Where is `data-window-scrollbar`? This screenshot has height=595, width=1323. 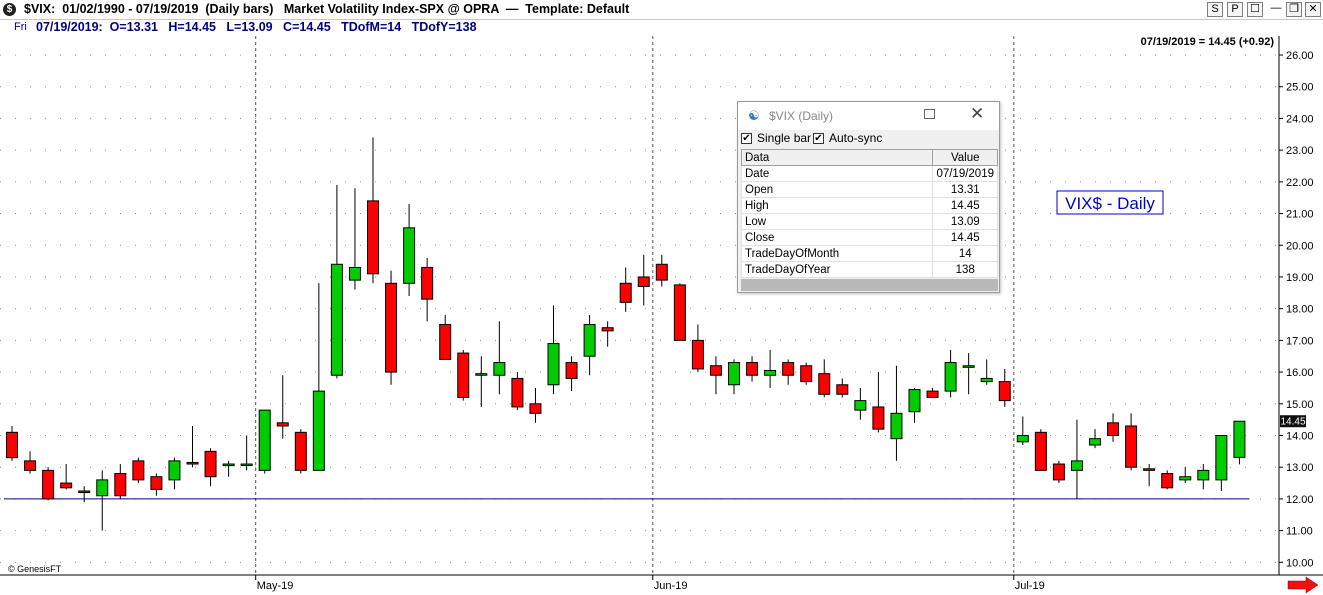
data-window-scrollbar is located at coordinates (869, 285).